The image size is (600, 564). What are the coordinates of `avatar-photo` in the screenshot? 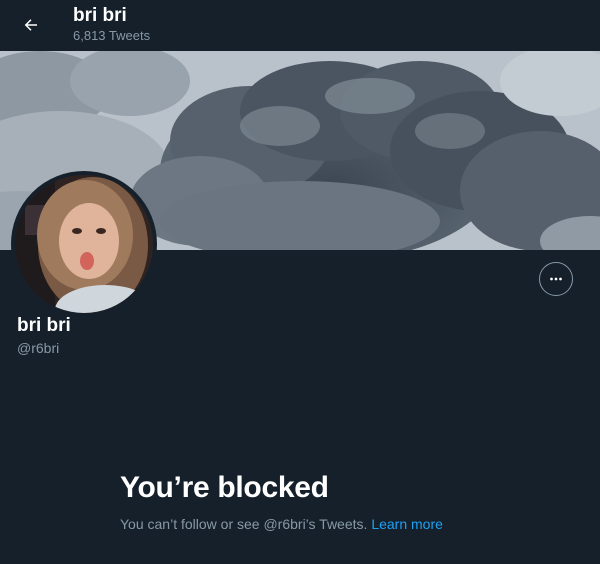 It's located at (84, 244).